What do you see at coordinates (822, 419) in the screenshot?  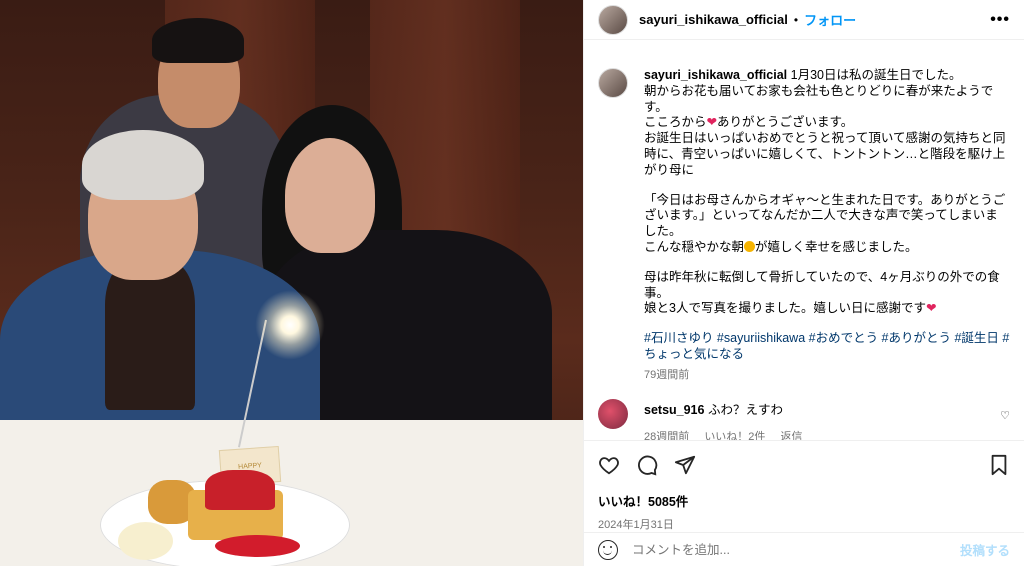 I see `comment-body: setsu_916 ふわ？えすわ 28週間前 いいね！2件 返信` at bounding box center [822, 419].